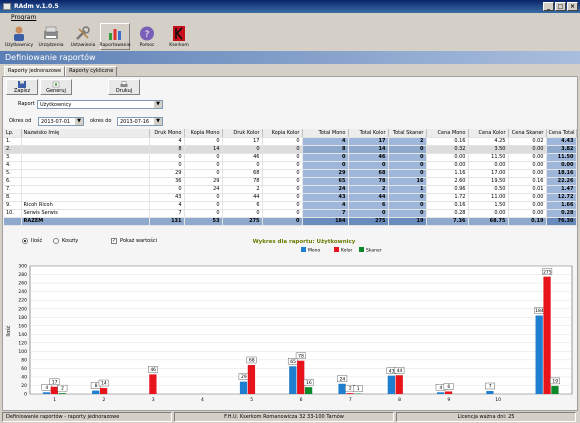 This screenshot has width=580, height=423. I want to click on chart-title: Wykres dla raportu: Użytkownicy, so click(304, 242).